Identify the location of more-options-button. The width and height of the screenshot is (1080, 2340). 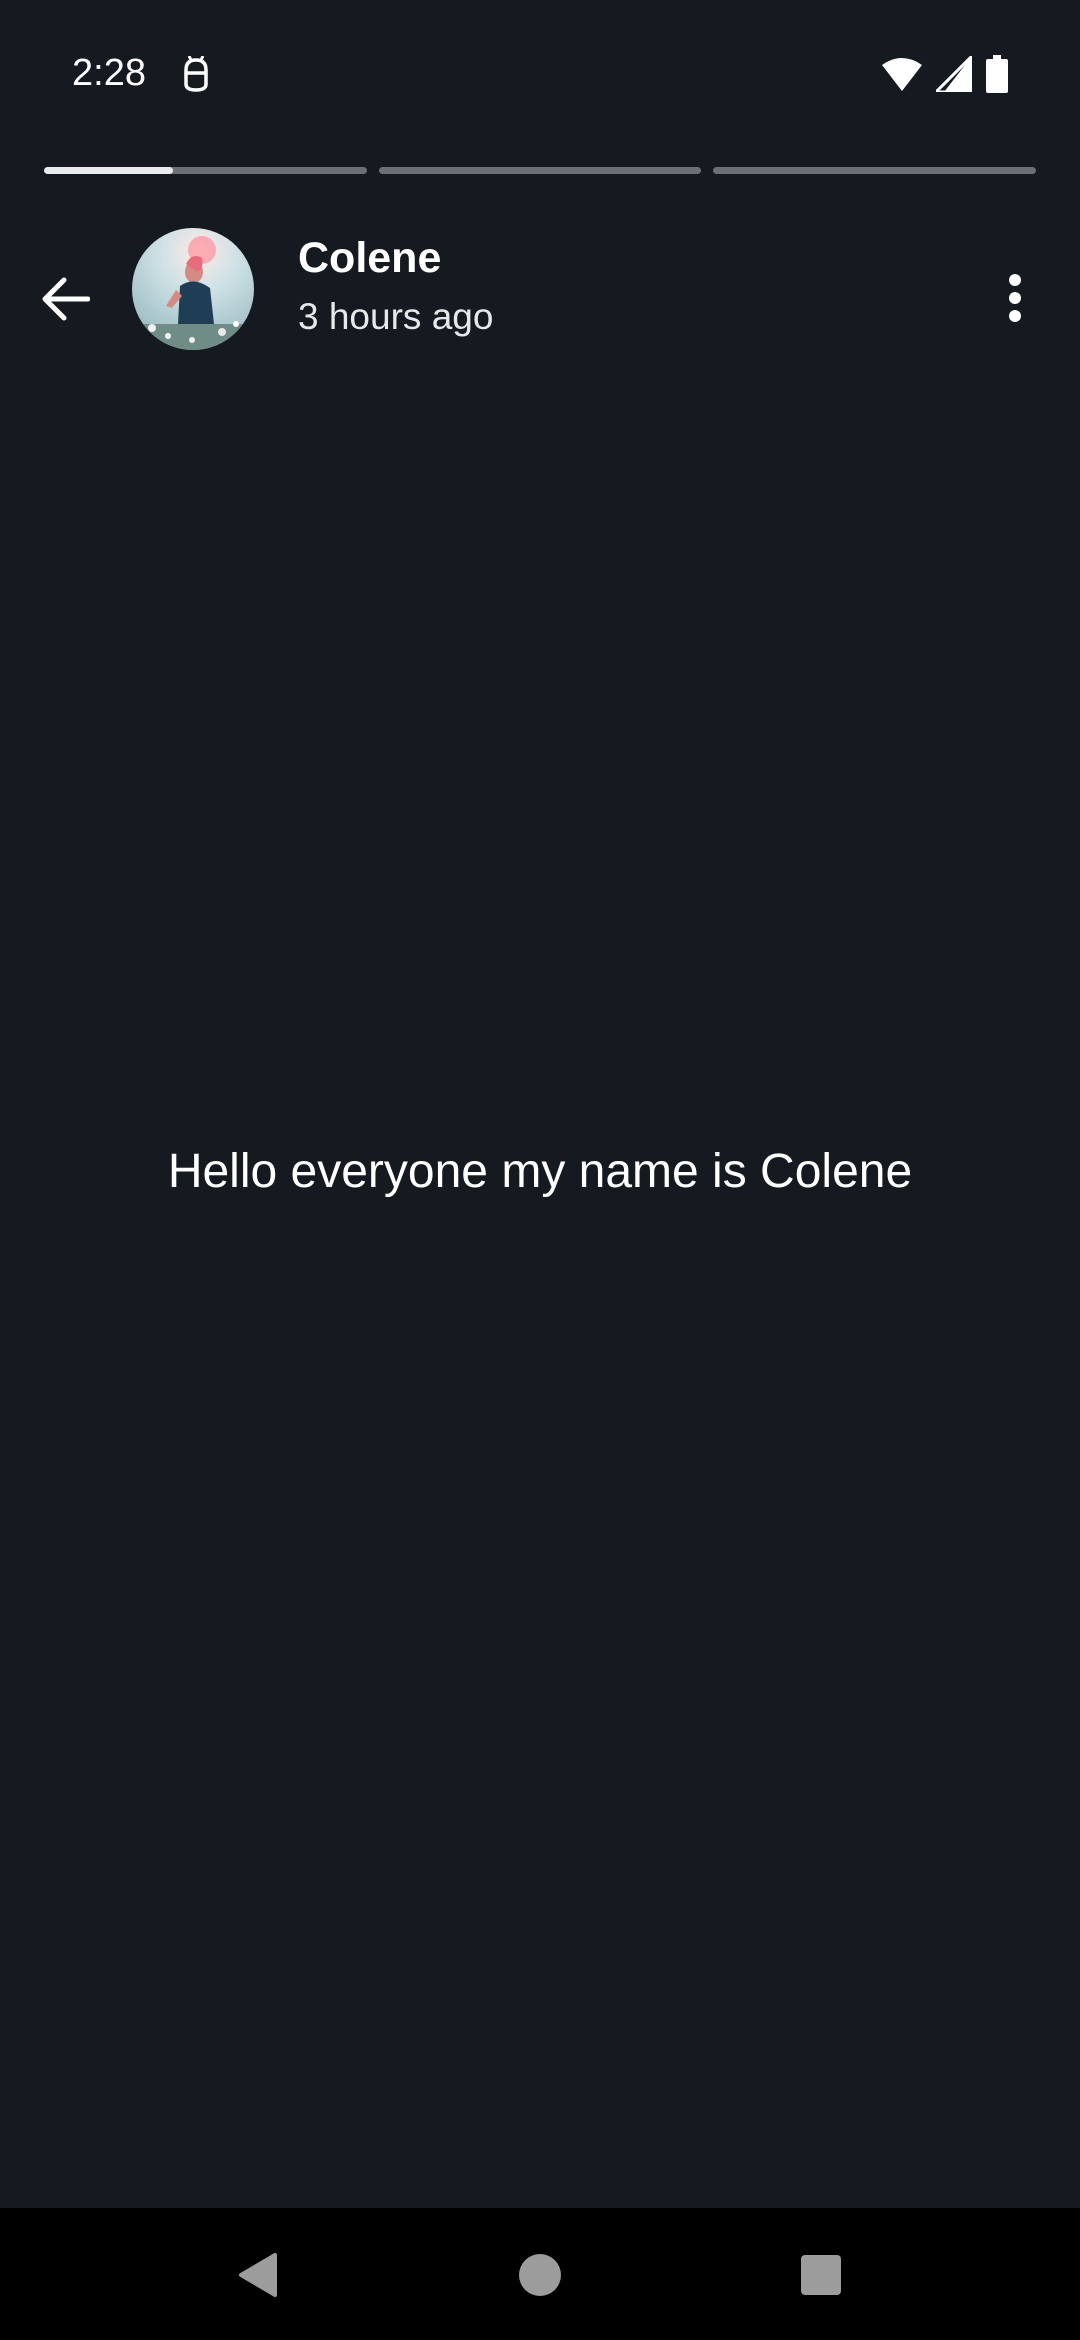
(1015, 298).